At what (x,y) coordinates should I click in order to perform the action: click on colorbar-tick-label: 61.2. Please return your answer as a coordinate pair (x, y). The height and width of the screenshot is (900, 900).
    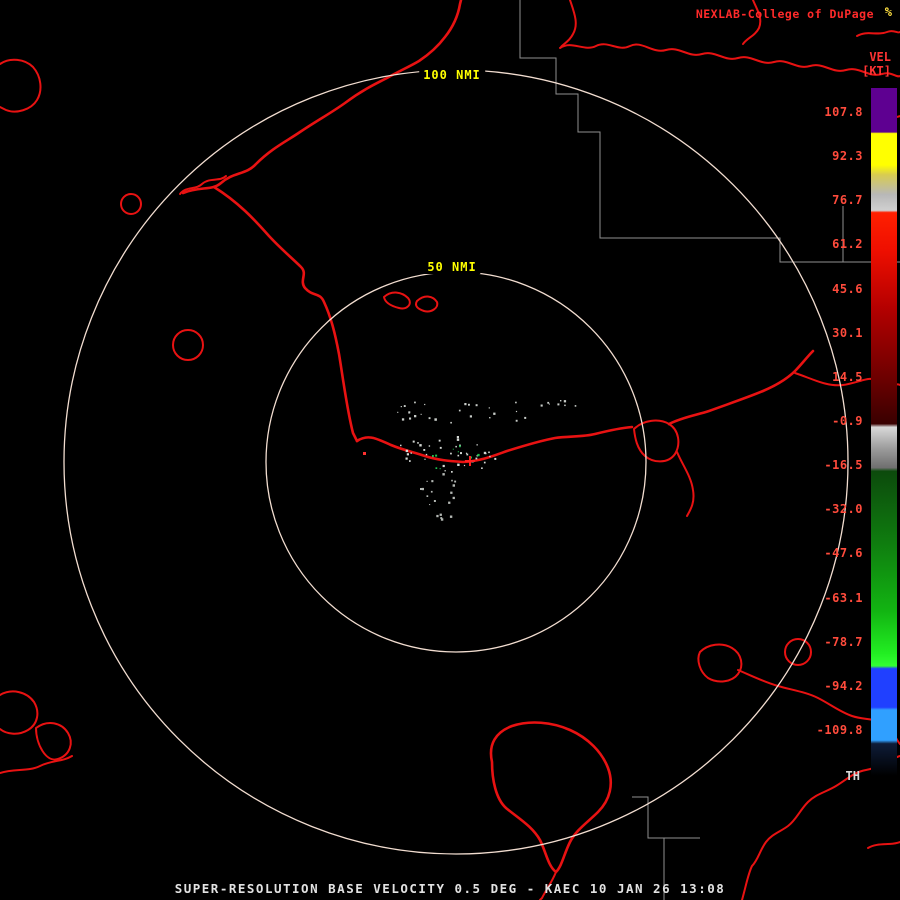
    Looking at the image, I should click on (847, 244).